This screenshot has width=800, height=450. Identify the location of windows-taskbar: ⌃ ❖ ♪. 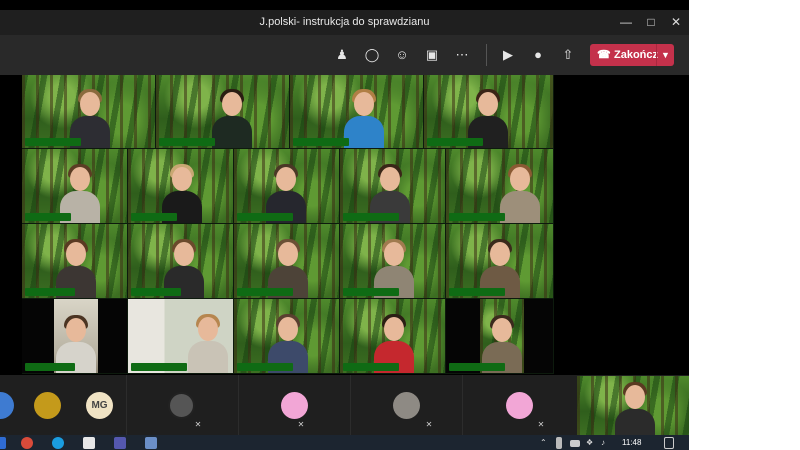
(344, 442).